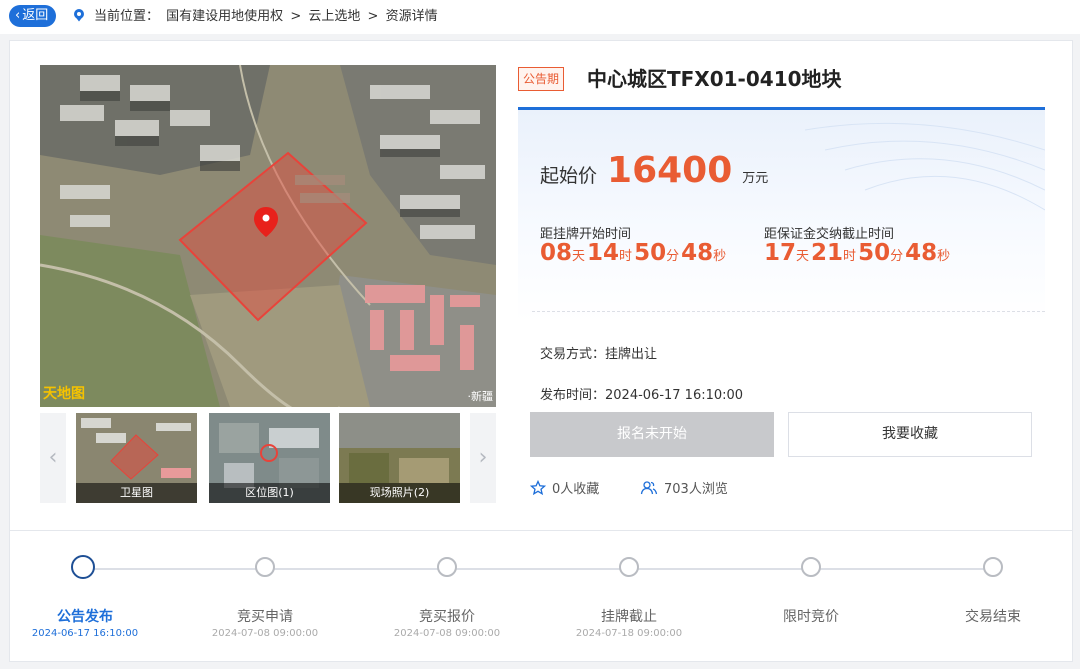 The height and width of the screenshot is (669, 1080). I want to click on breadcrumb-prefix: 当前位置：, so click(127, 16).